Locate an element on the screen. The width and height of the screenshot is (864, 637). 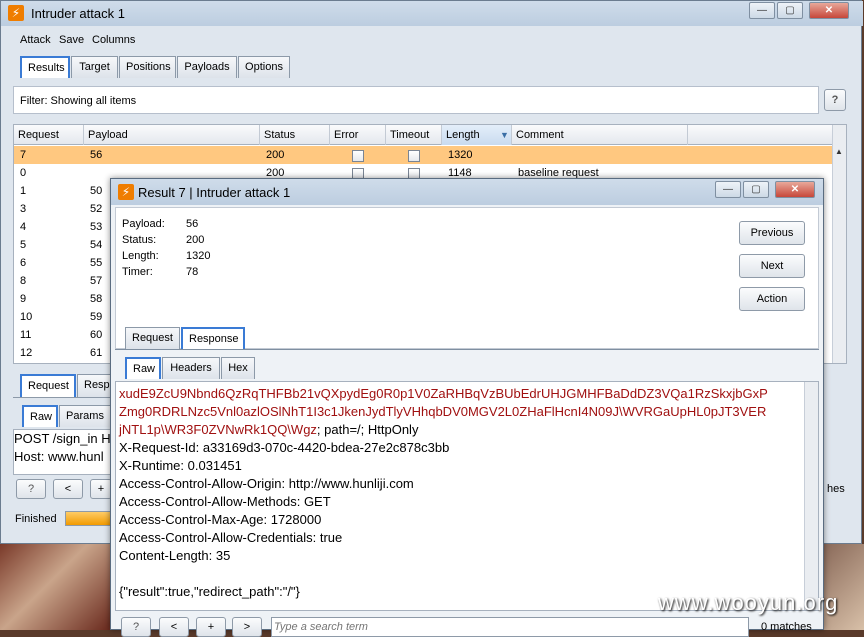
result-subtab-raw: Raw is located at coordinates (143, 368).